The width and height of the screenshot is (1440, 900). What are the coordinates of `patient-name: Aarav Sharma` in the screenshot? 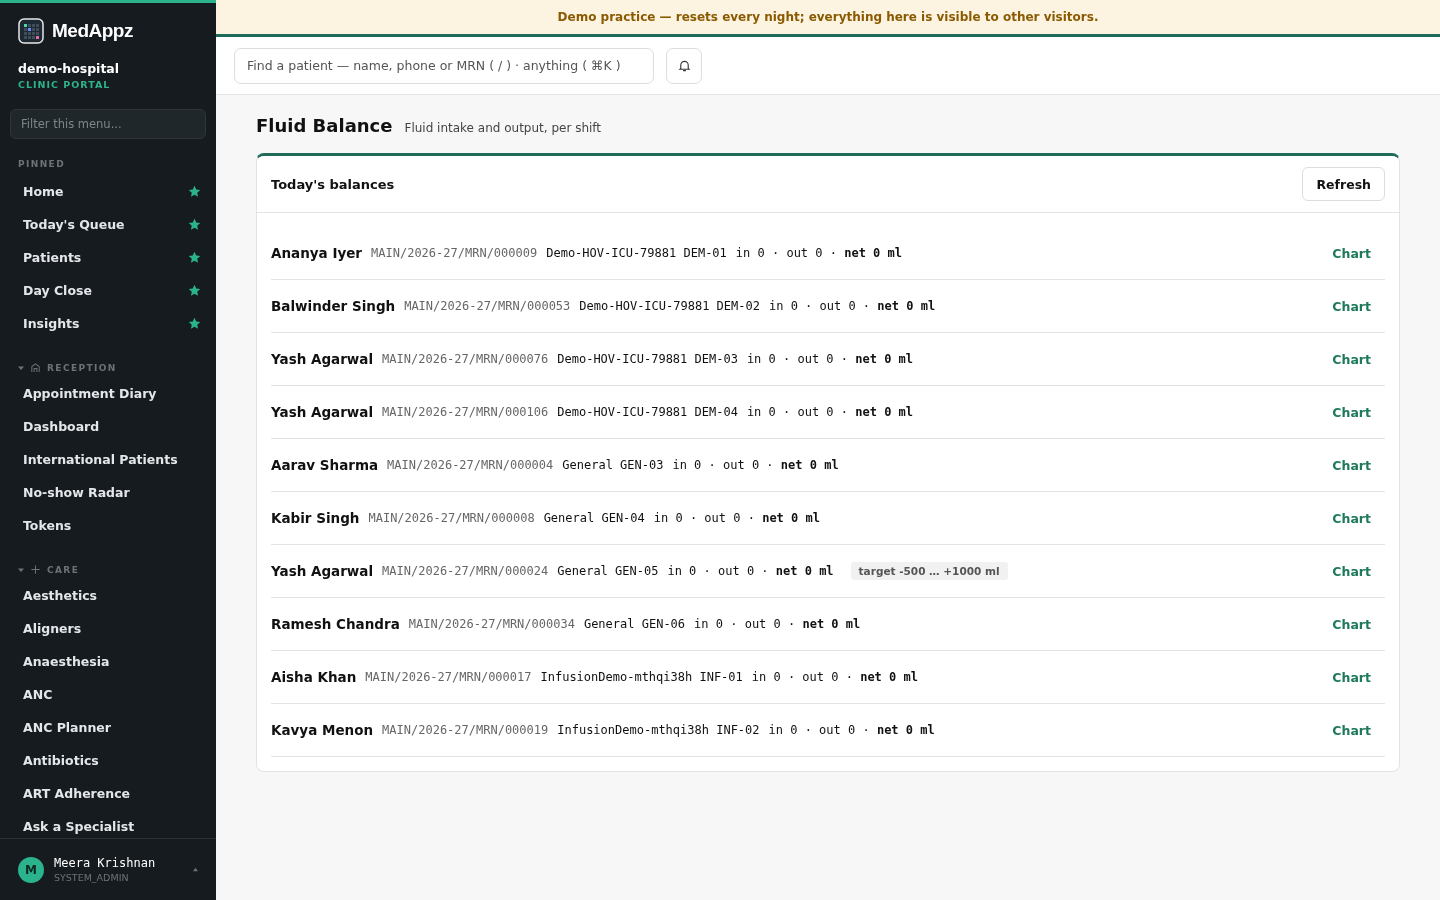 It's located at (325, 465).